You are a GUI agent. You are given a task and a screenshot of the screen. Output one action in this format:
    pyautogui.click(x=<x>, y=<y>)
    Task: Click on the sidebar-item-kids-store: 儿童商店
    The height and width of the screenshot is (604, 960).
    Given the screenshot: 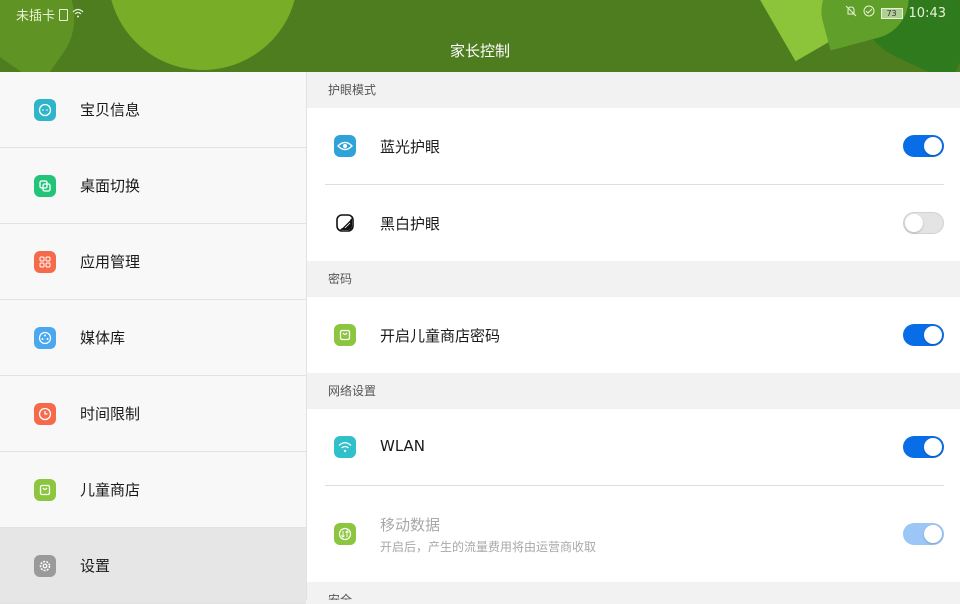 What is the action you would take?
    pyautogui.click(x=153, y=490)
    